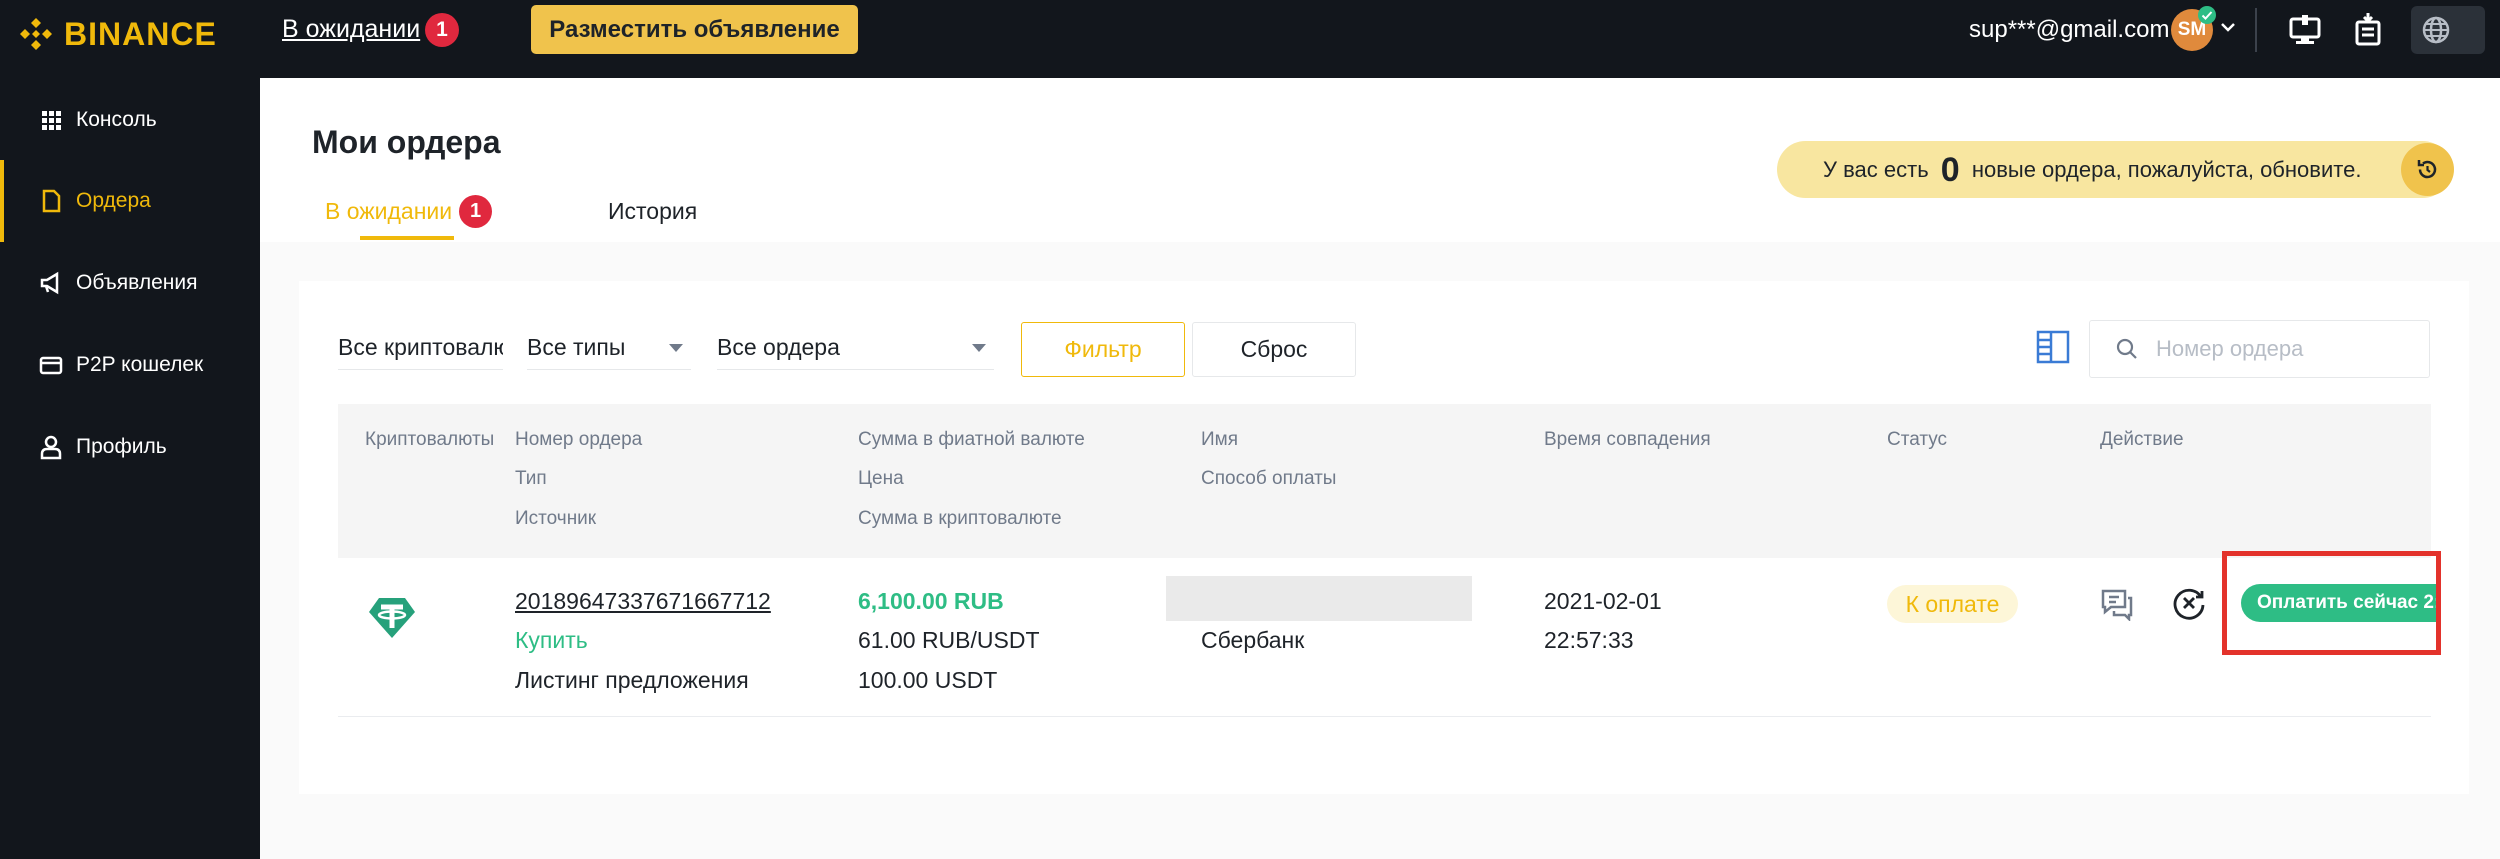 The image size is (2500, 859). I want to click on pay-now-button: Оплатить сейчас 2:, so click(2338, 603).